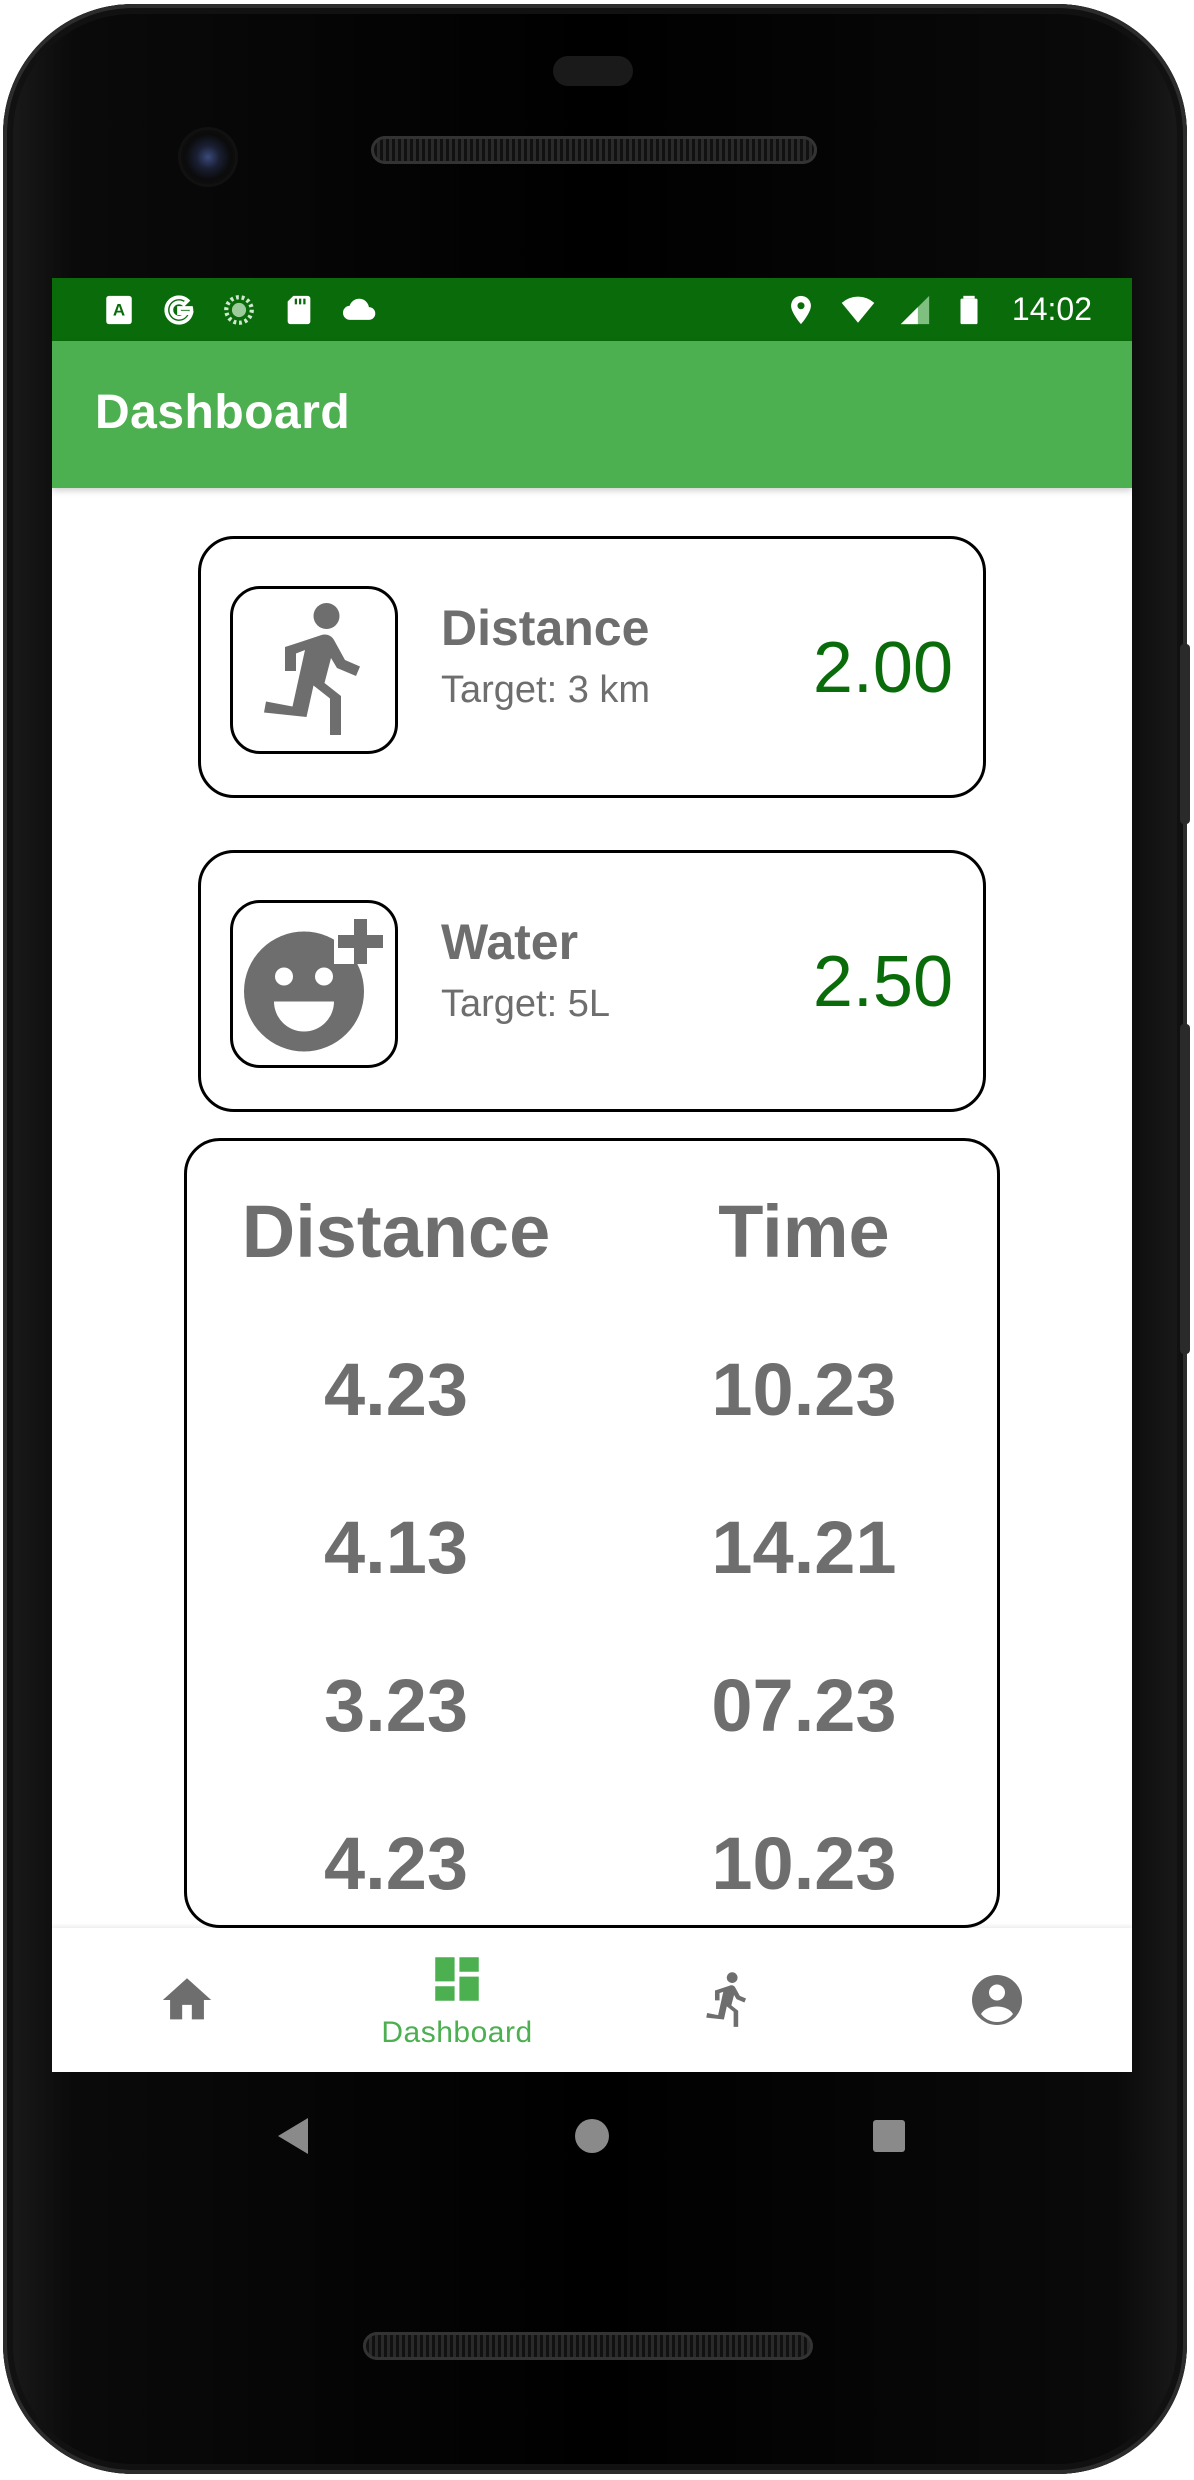 The width and height of the screenshot is (1194, 2480). I want to click on signal-icon, so click(915, 309).